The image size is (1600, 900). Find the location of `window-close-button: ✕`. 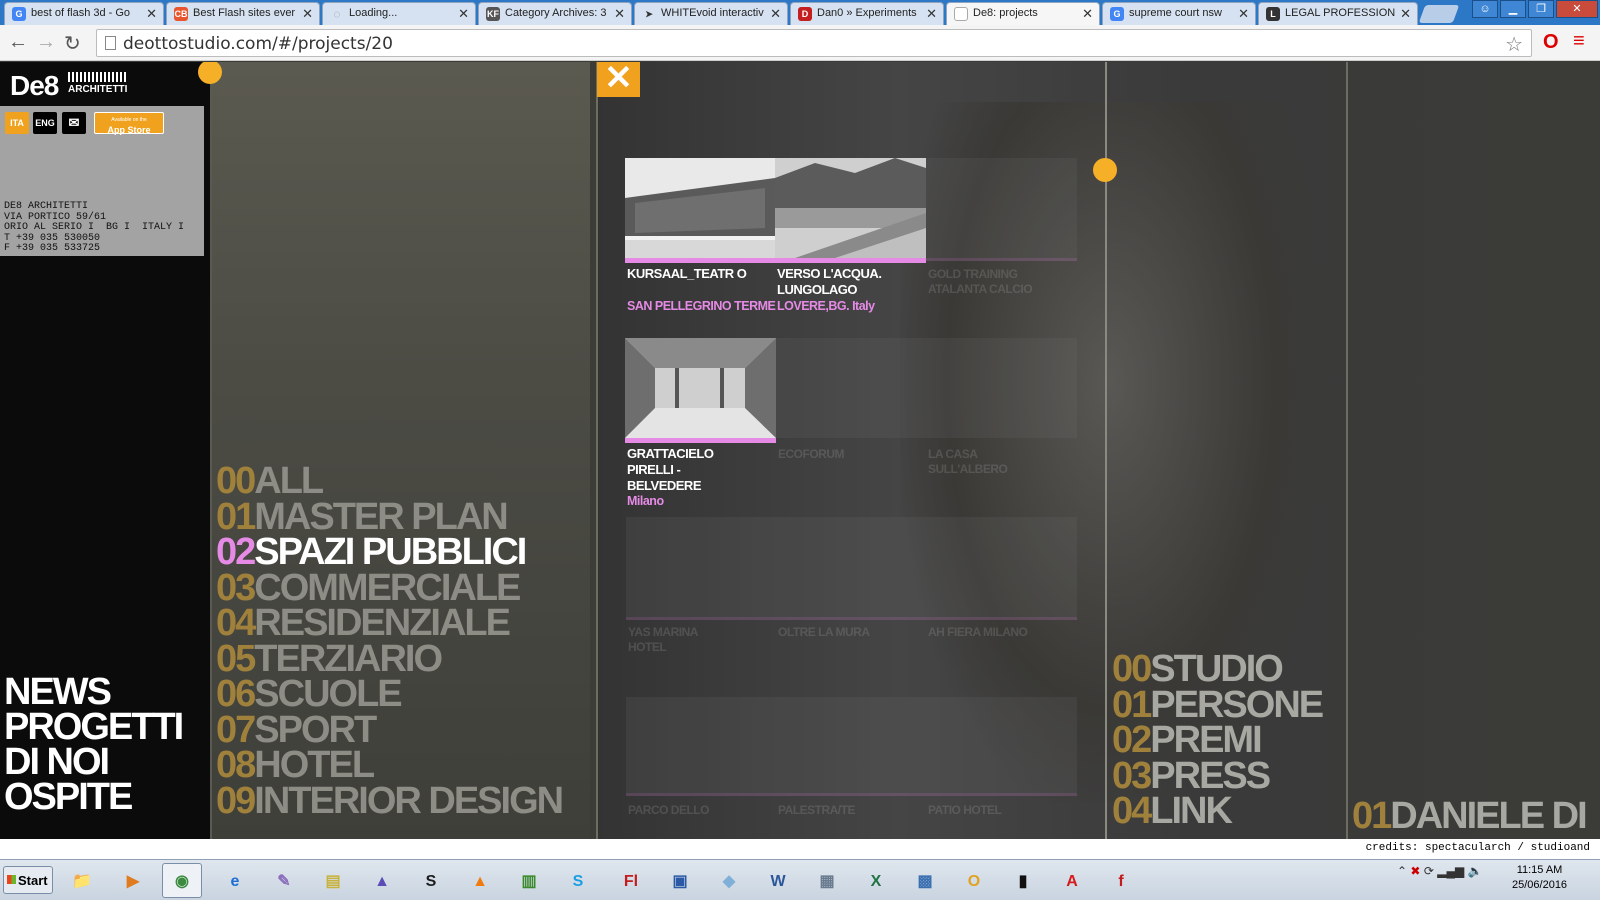

window-close-button: ✕ is located at coordinates (1577, 9).